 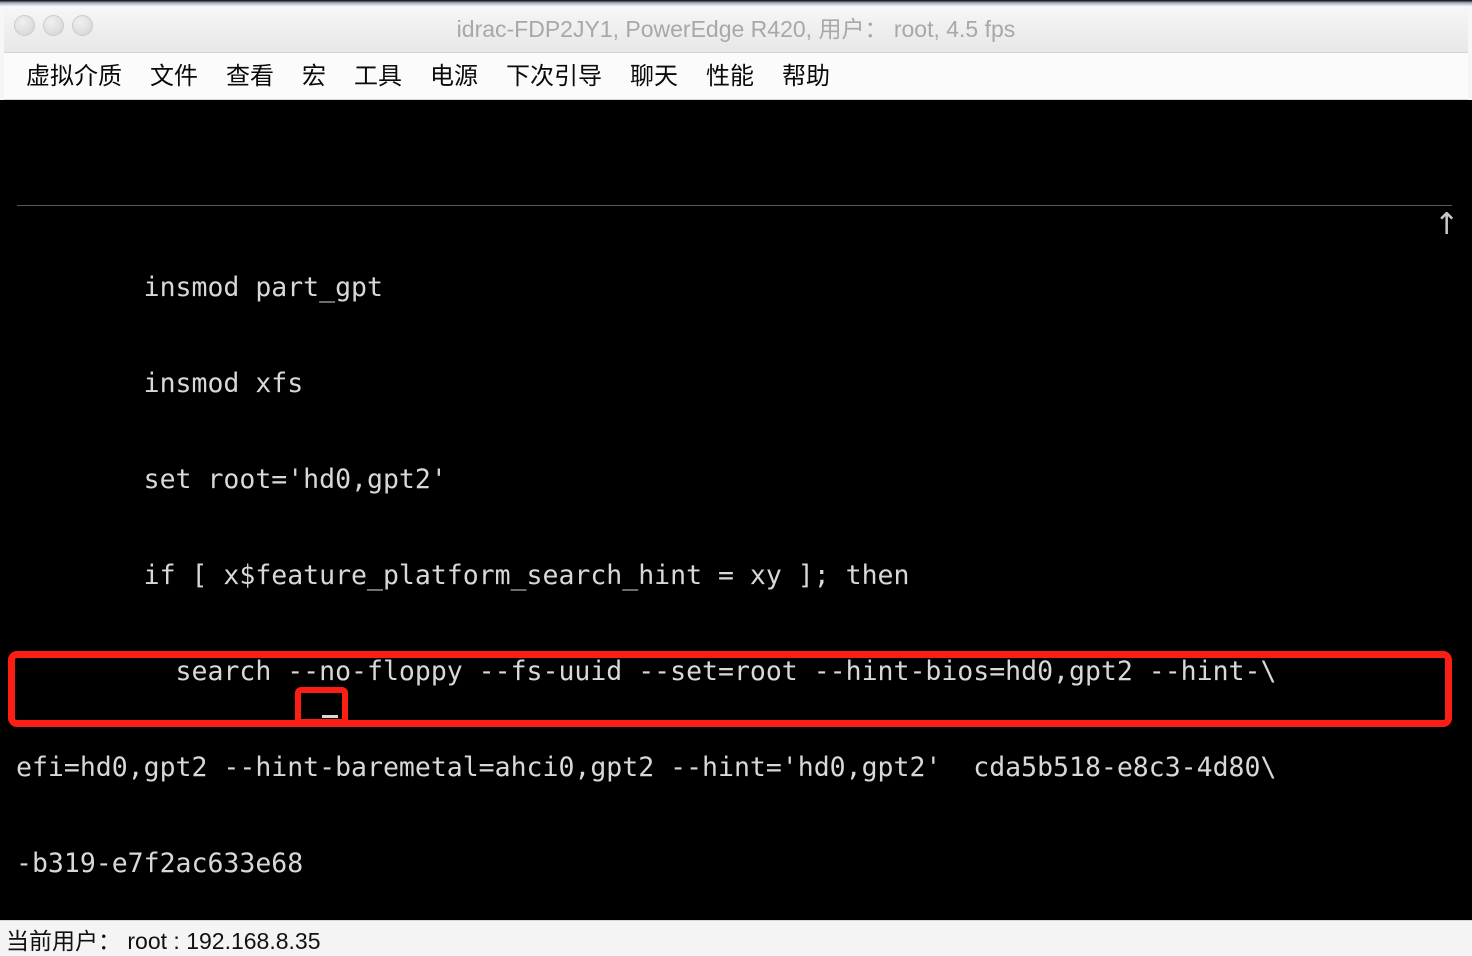 I want to click on menu-virtual-media: 虚拟介质, so click(x=74, y=76).